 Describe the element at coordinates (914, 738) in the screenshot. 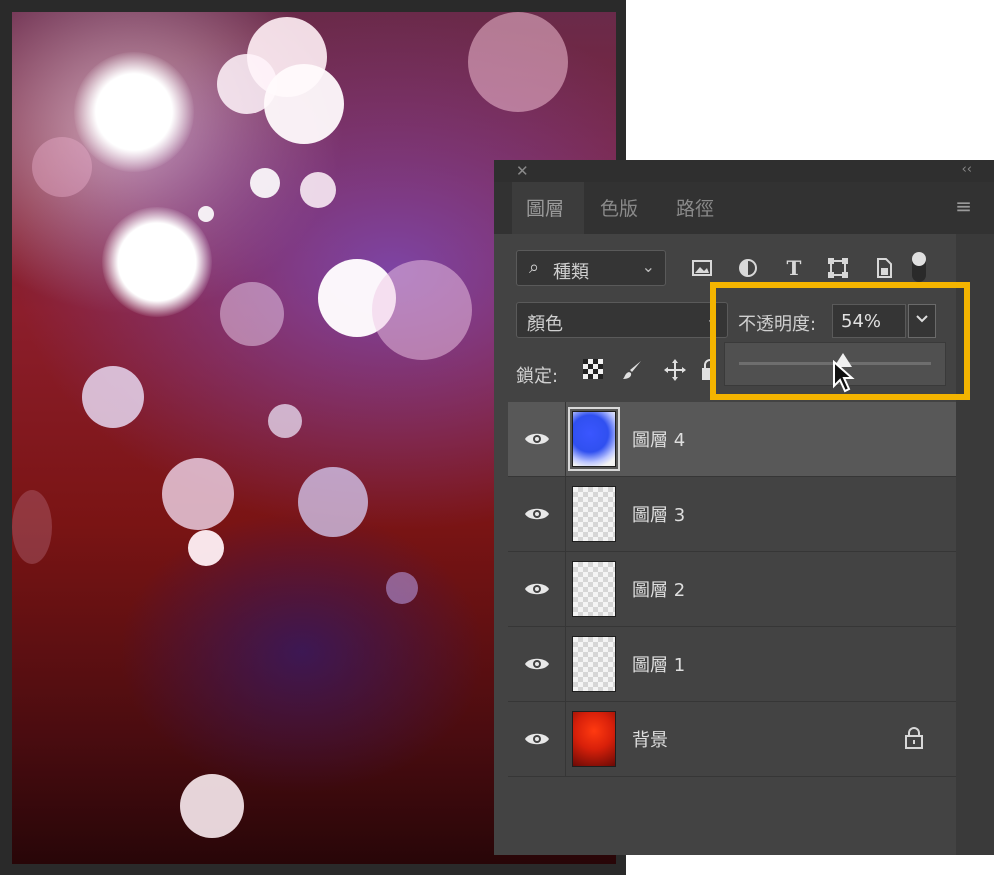

I see `lock-icon` at that location.